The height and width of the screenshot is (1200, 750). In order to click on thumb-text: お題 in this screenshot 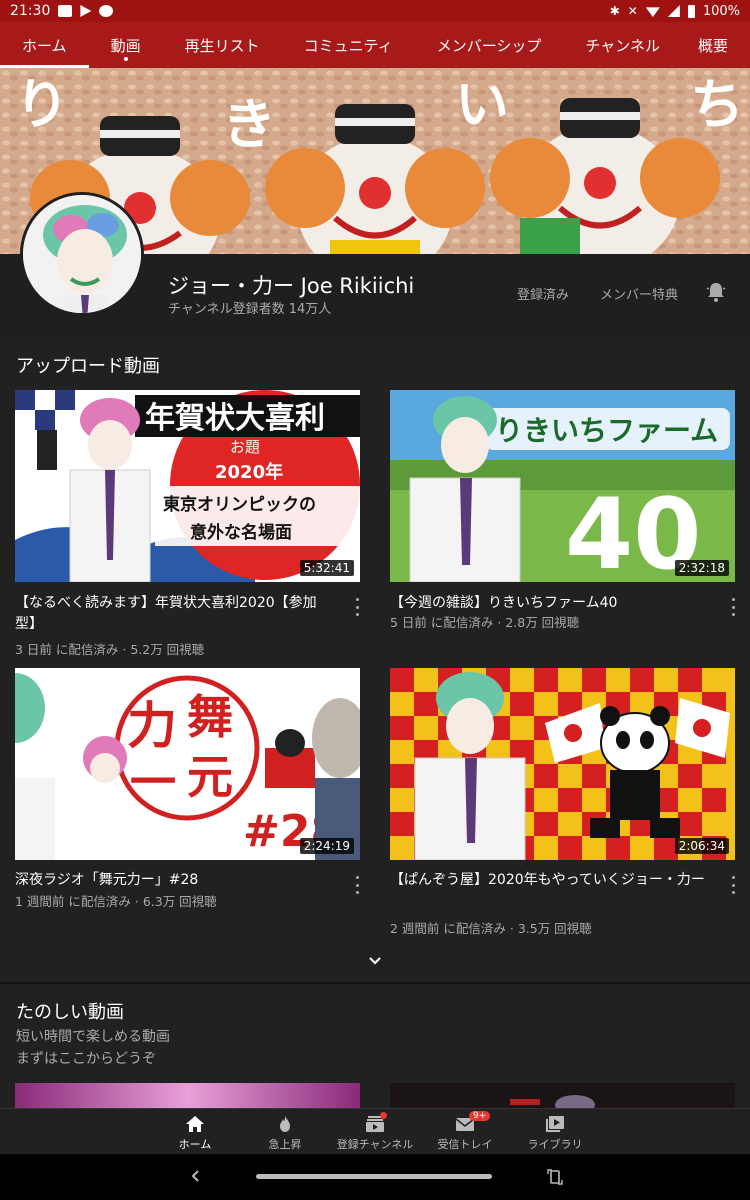, I will do `click(245, 447)`.